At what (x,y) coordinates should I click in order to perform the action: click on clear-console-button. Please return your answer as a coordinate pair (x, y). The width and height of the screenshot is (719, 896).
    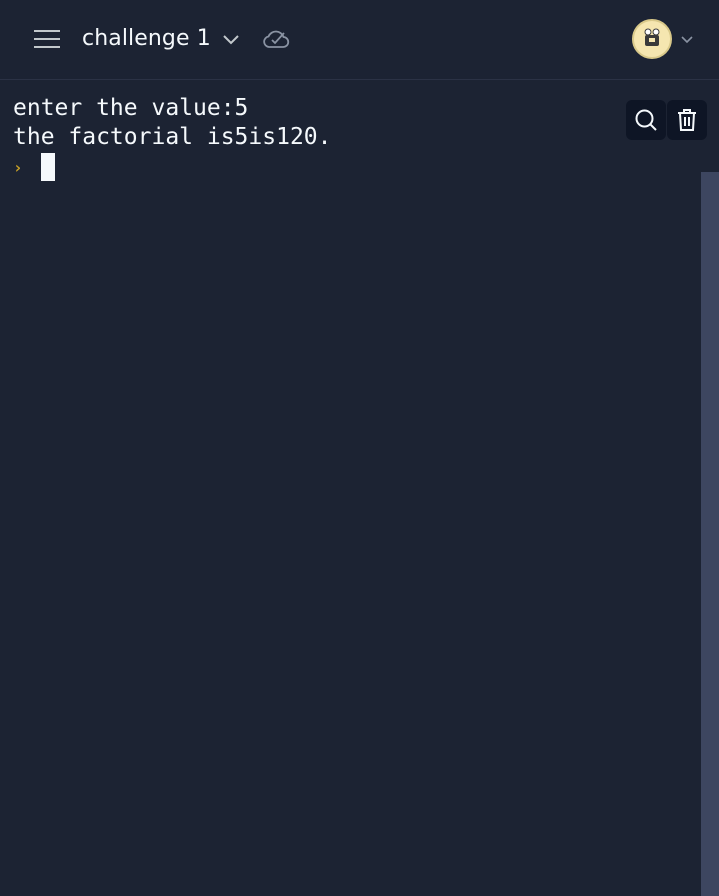
    Looking at the image, I should click on (687, 120).